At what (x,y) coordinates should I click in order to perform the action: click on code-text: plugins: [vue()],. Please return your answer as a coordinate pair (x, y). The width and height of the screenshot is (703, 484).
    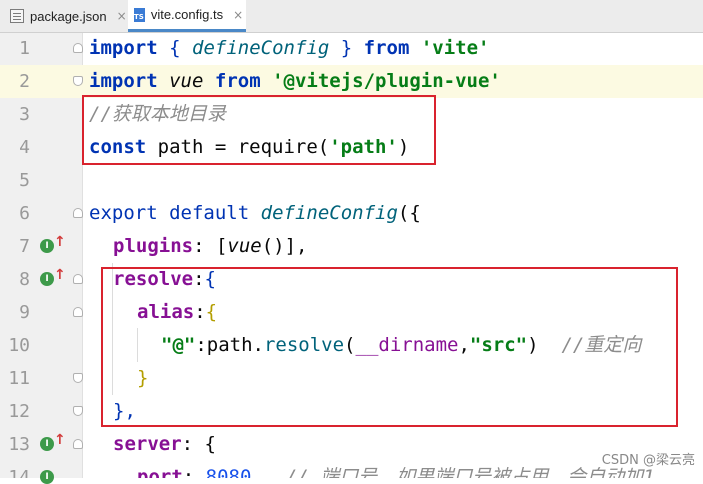
    Looking at the image, I should click on (210, 246).